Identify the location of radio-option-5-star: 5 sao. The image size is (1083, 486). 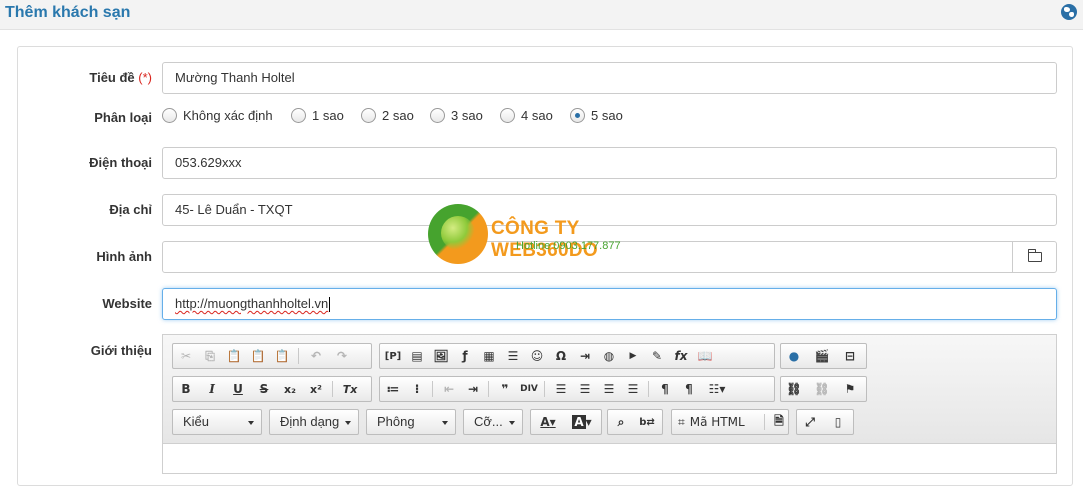
(596, 115).